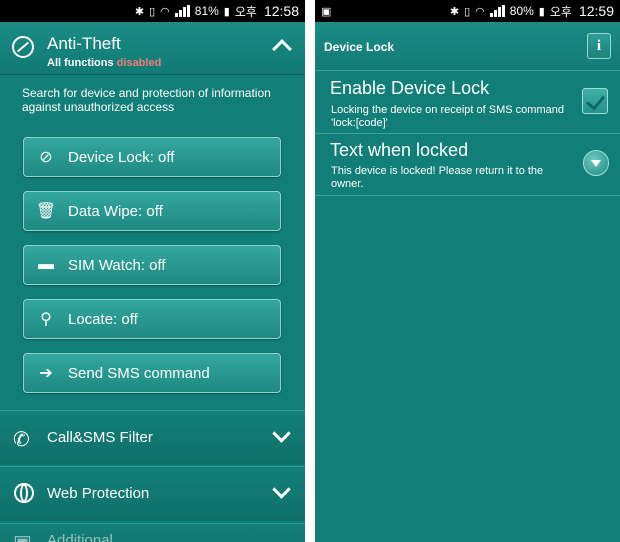  I want to click on anti-theft-status: All functions disabled, so click(104, 63).